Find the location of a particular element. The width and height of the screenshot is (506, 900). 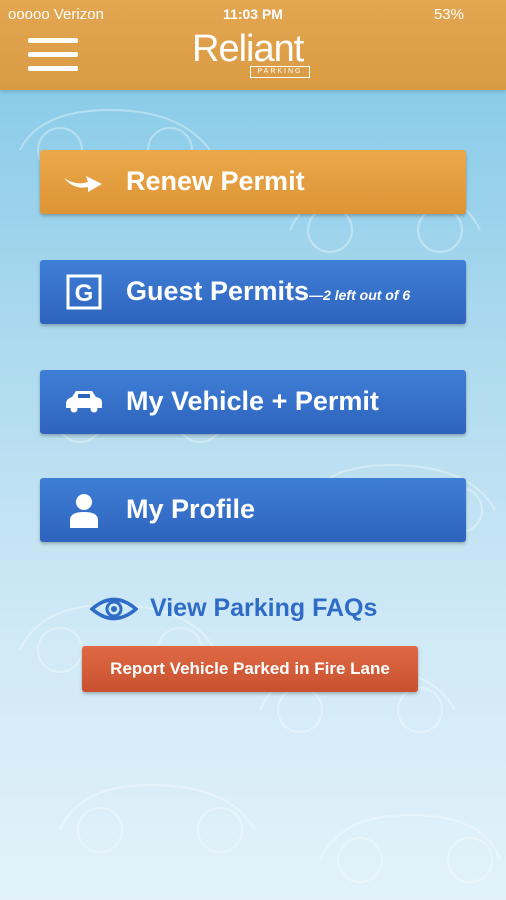

renew-permit-label: Renew Permit is located at coordinates (215, 181).